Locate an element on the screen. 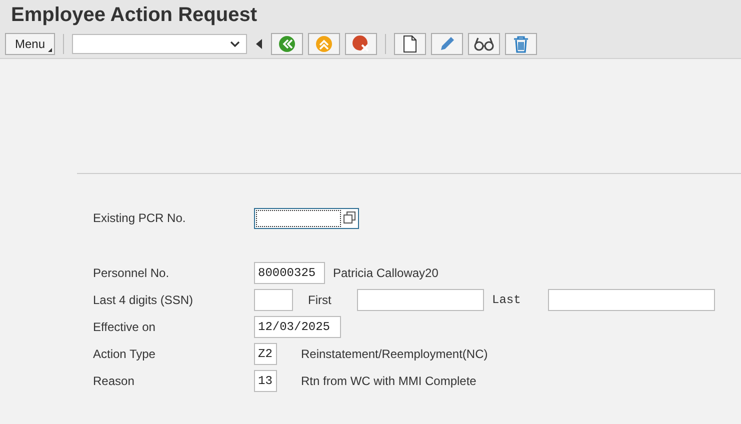 This screenshot has height=424, width=741. window-title: Employee Action Request is located at coordinates (134, 15).